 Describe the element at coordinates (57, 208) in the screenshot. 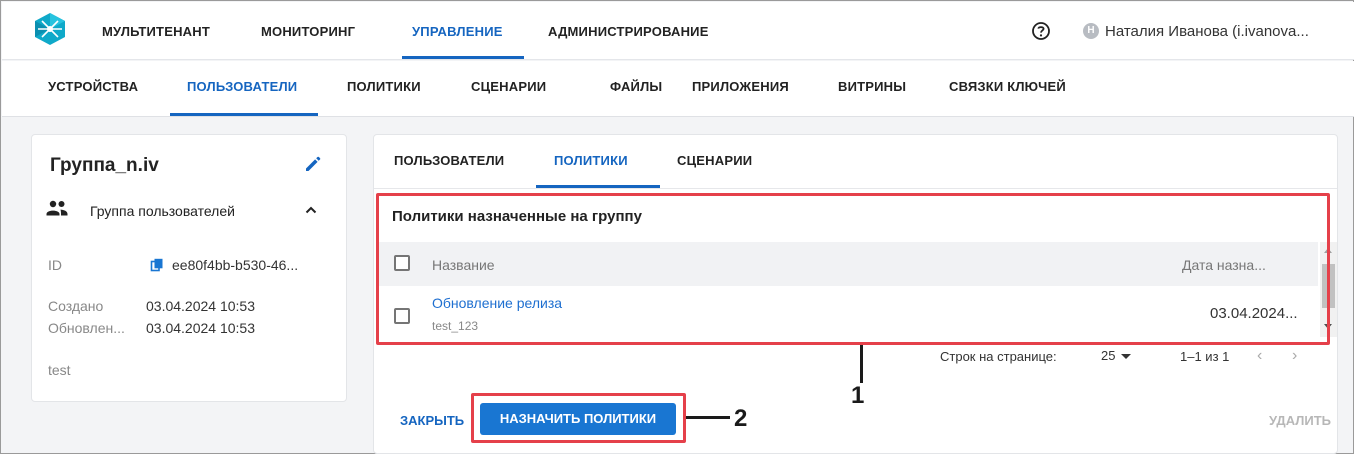

I see `user-group-icon` at that location.